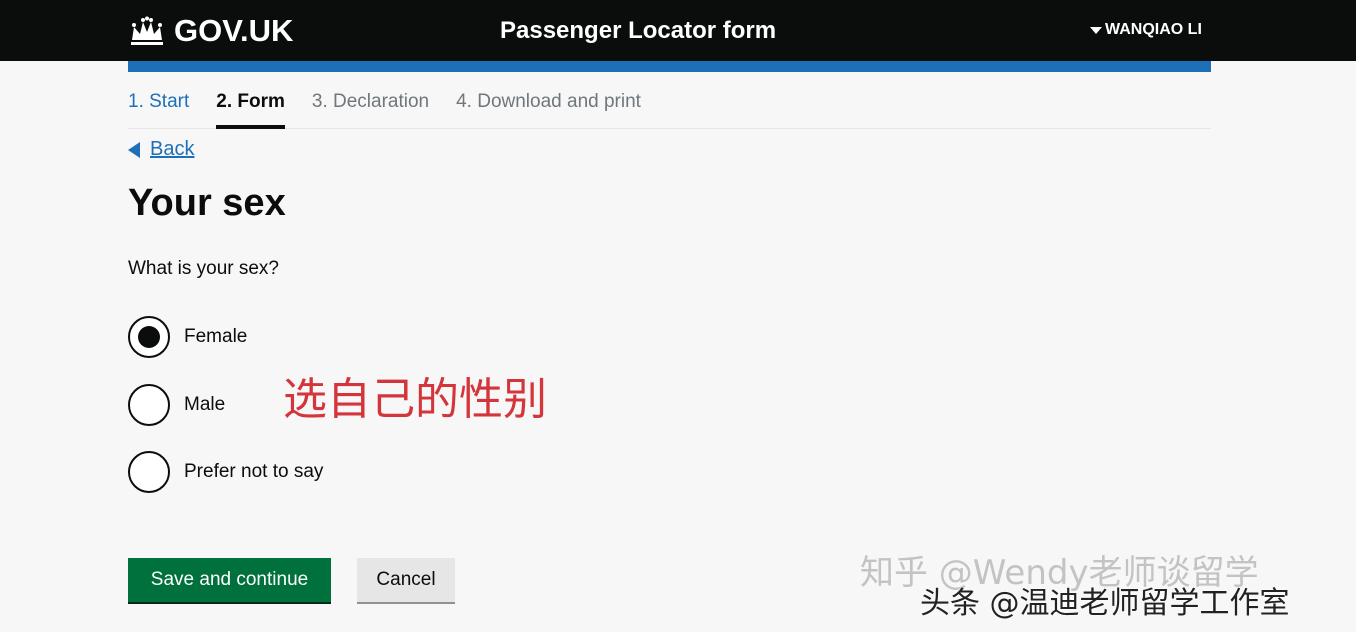 The width and height of the screenshot is (1356, 632). I want to click on radio-label-female: Female, so click(215, 337).